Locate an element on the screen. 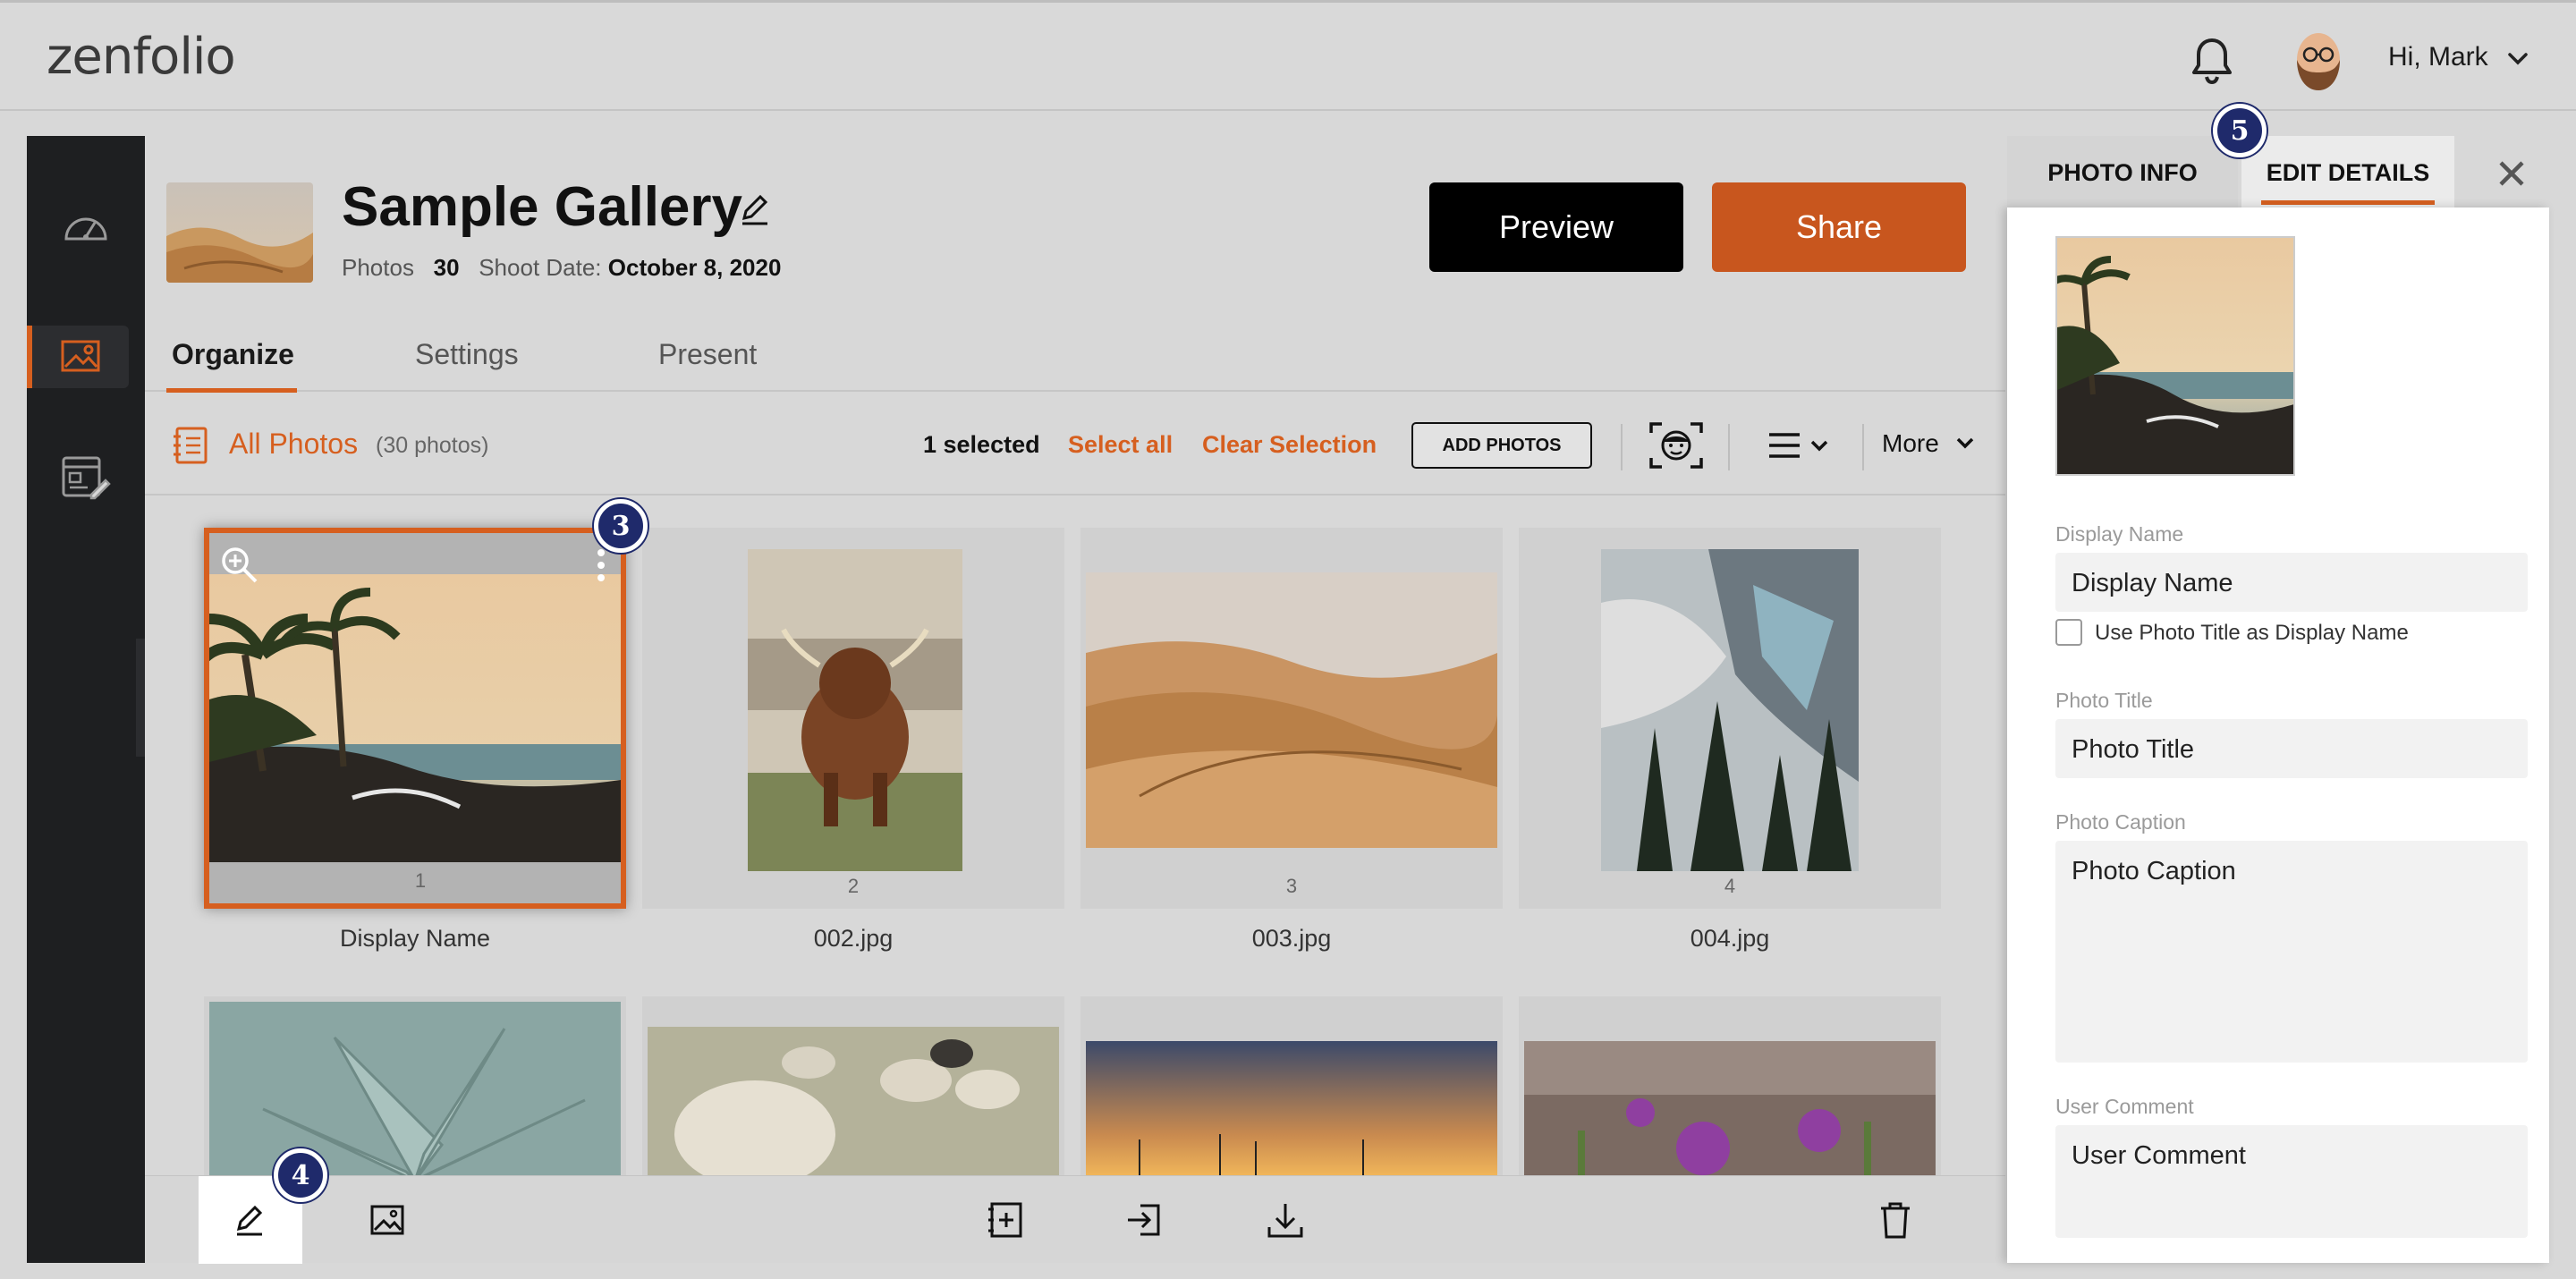  photo-title-label: Photo Title is located at coordinates (2104, 701).